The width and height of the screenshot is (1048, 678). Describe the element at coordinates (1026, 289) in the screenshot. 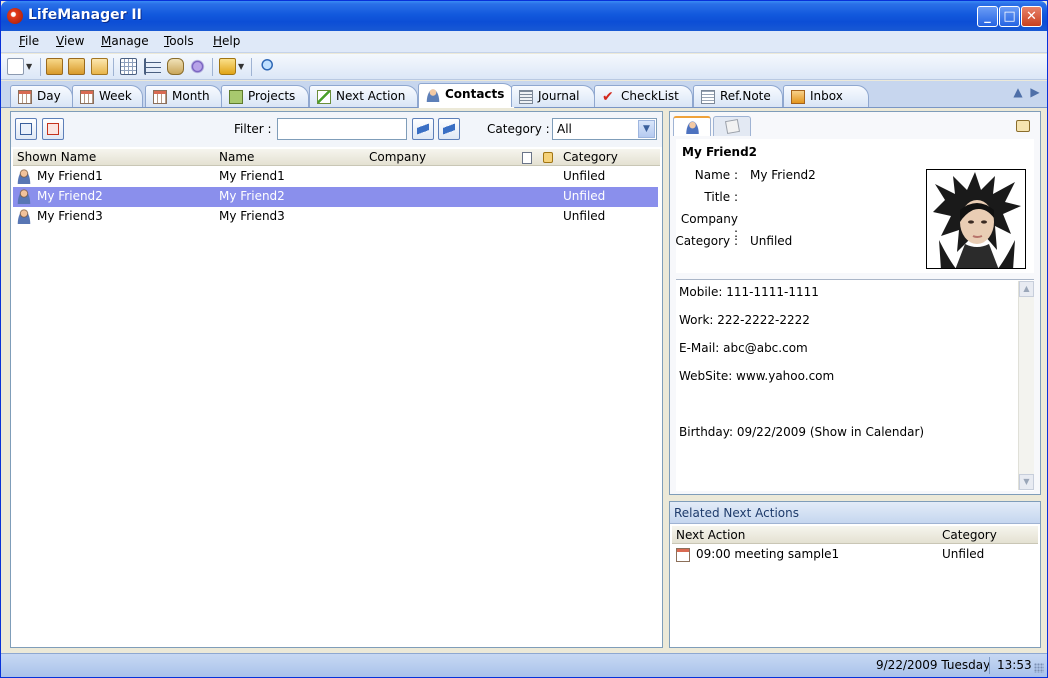

I see `scroll-up-icon: ▲` at that location.